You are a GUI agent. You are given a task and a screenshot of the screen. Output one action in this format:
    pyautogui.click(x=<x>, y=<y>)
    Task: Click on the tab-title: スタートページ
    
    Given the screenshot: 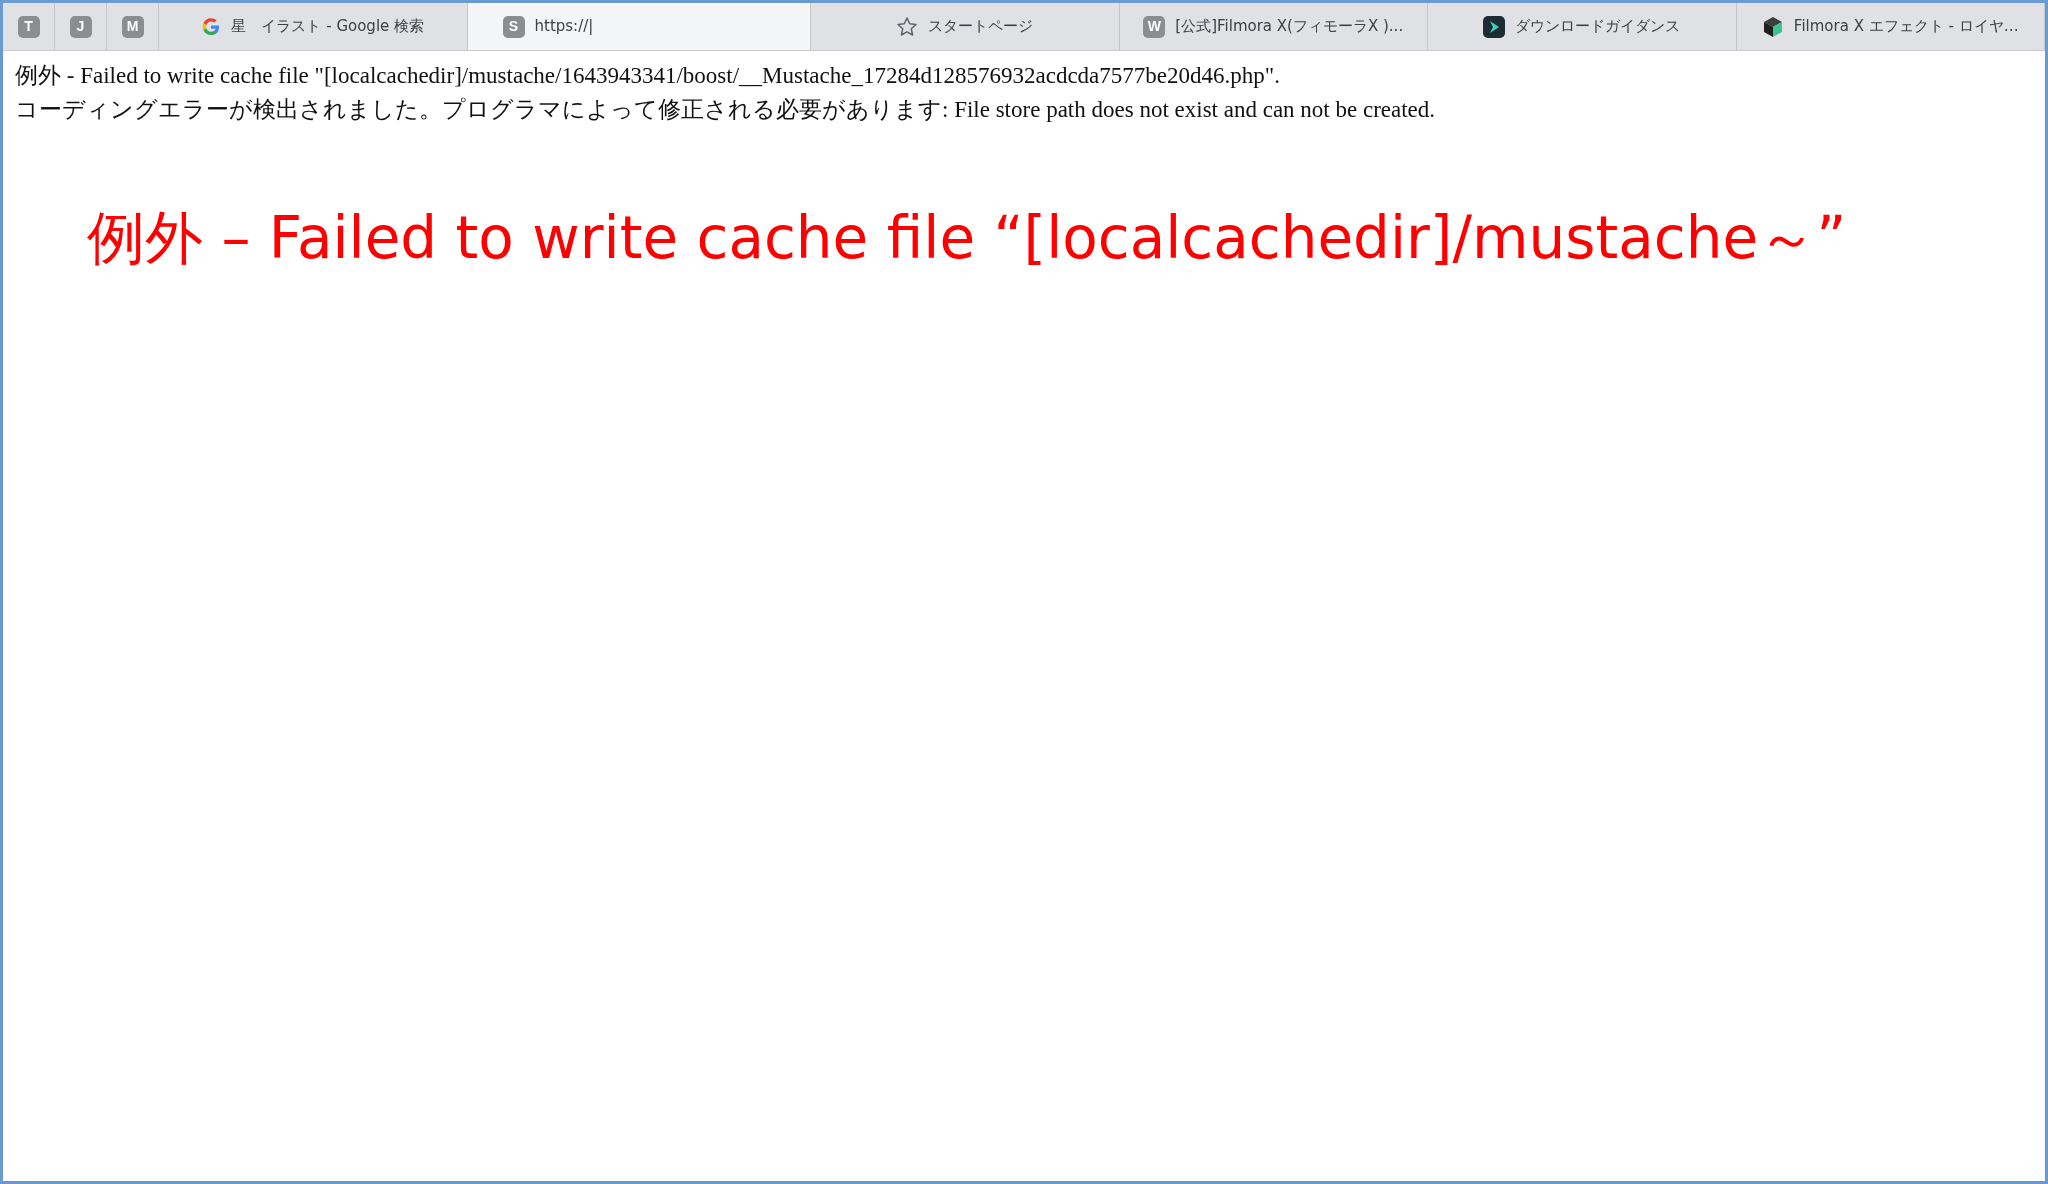 What is the action you would take?
    pyautogui.click(x=981, y=27)
    